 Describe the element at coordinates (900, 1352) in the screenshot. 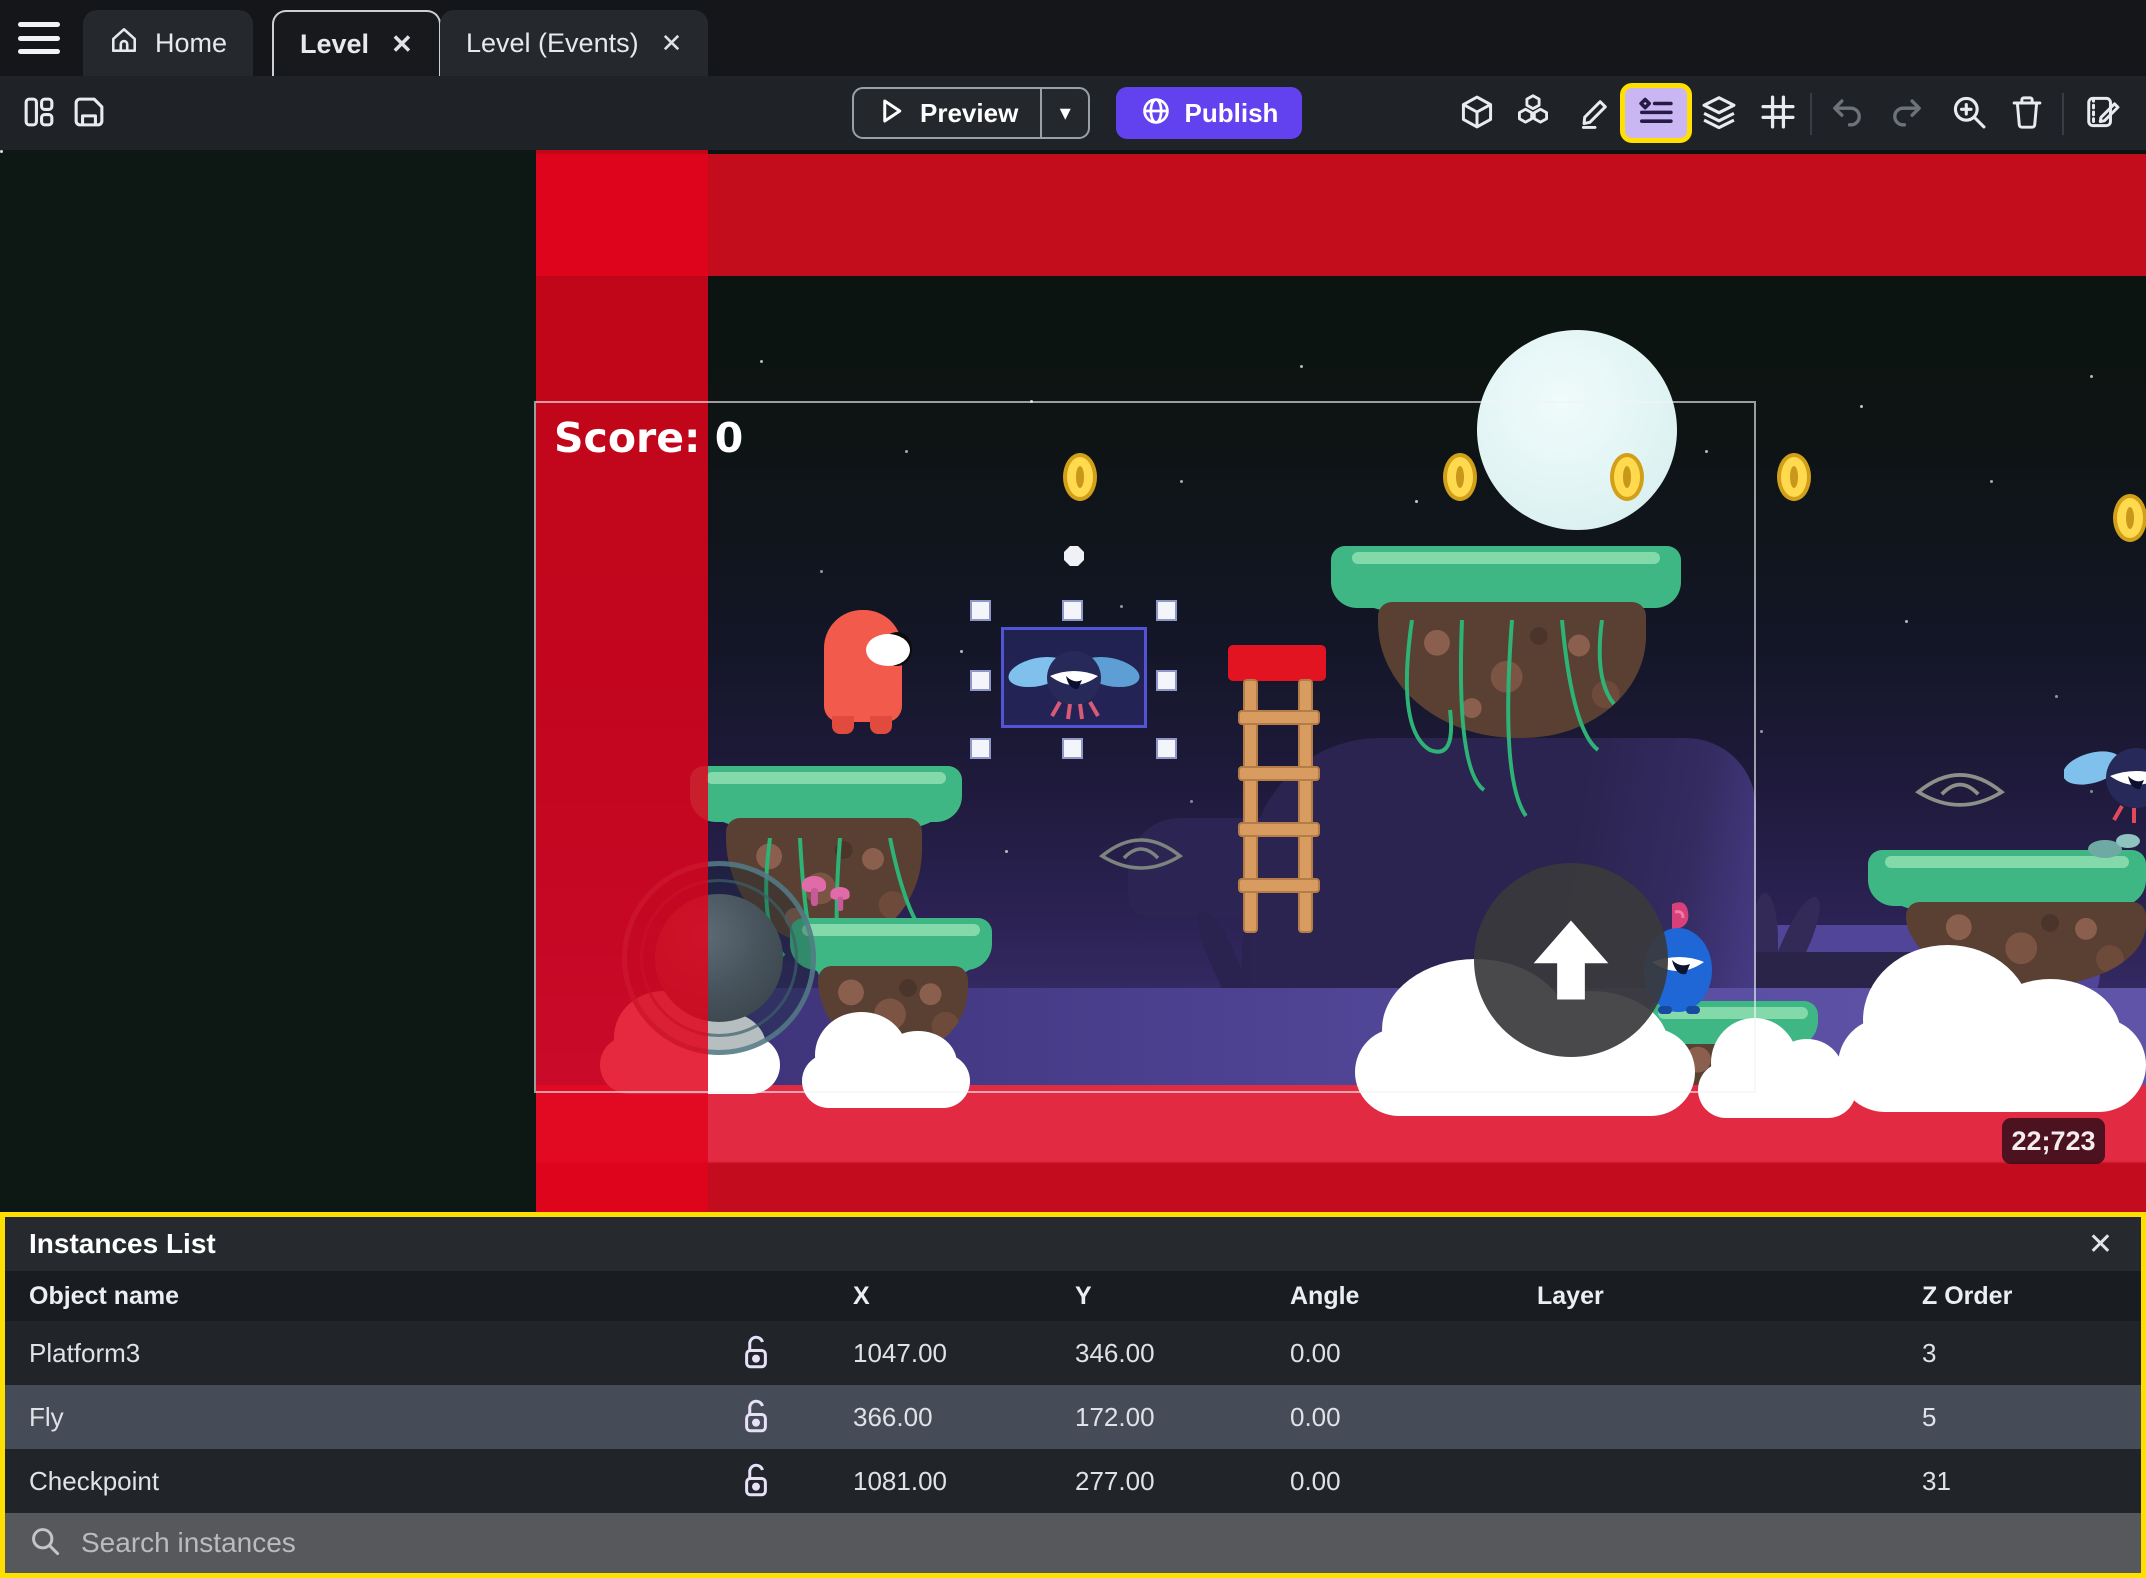

I see `instance-x: 1047.00` at that location.